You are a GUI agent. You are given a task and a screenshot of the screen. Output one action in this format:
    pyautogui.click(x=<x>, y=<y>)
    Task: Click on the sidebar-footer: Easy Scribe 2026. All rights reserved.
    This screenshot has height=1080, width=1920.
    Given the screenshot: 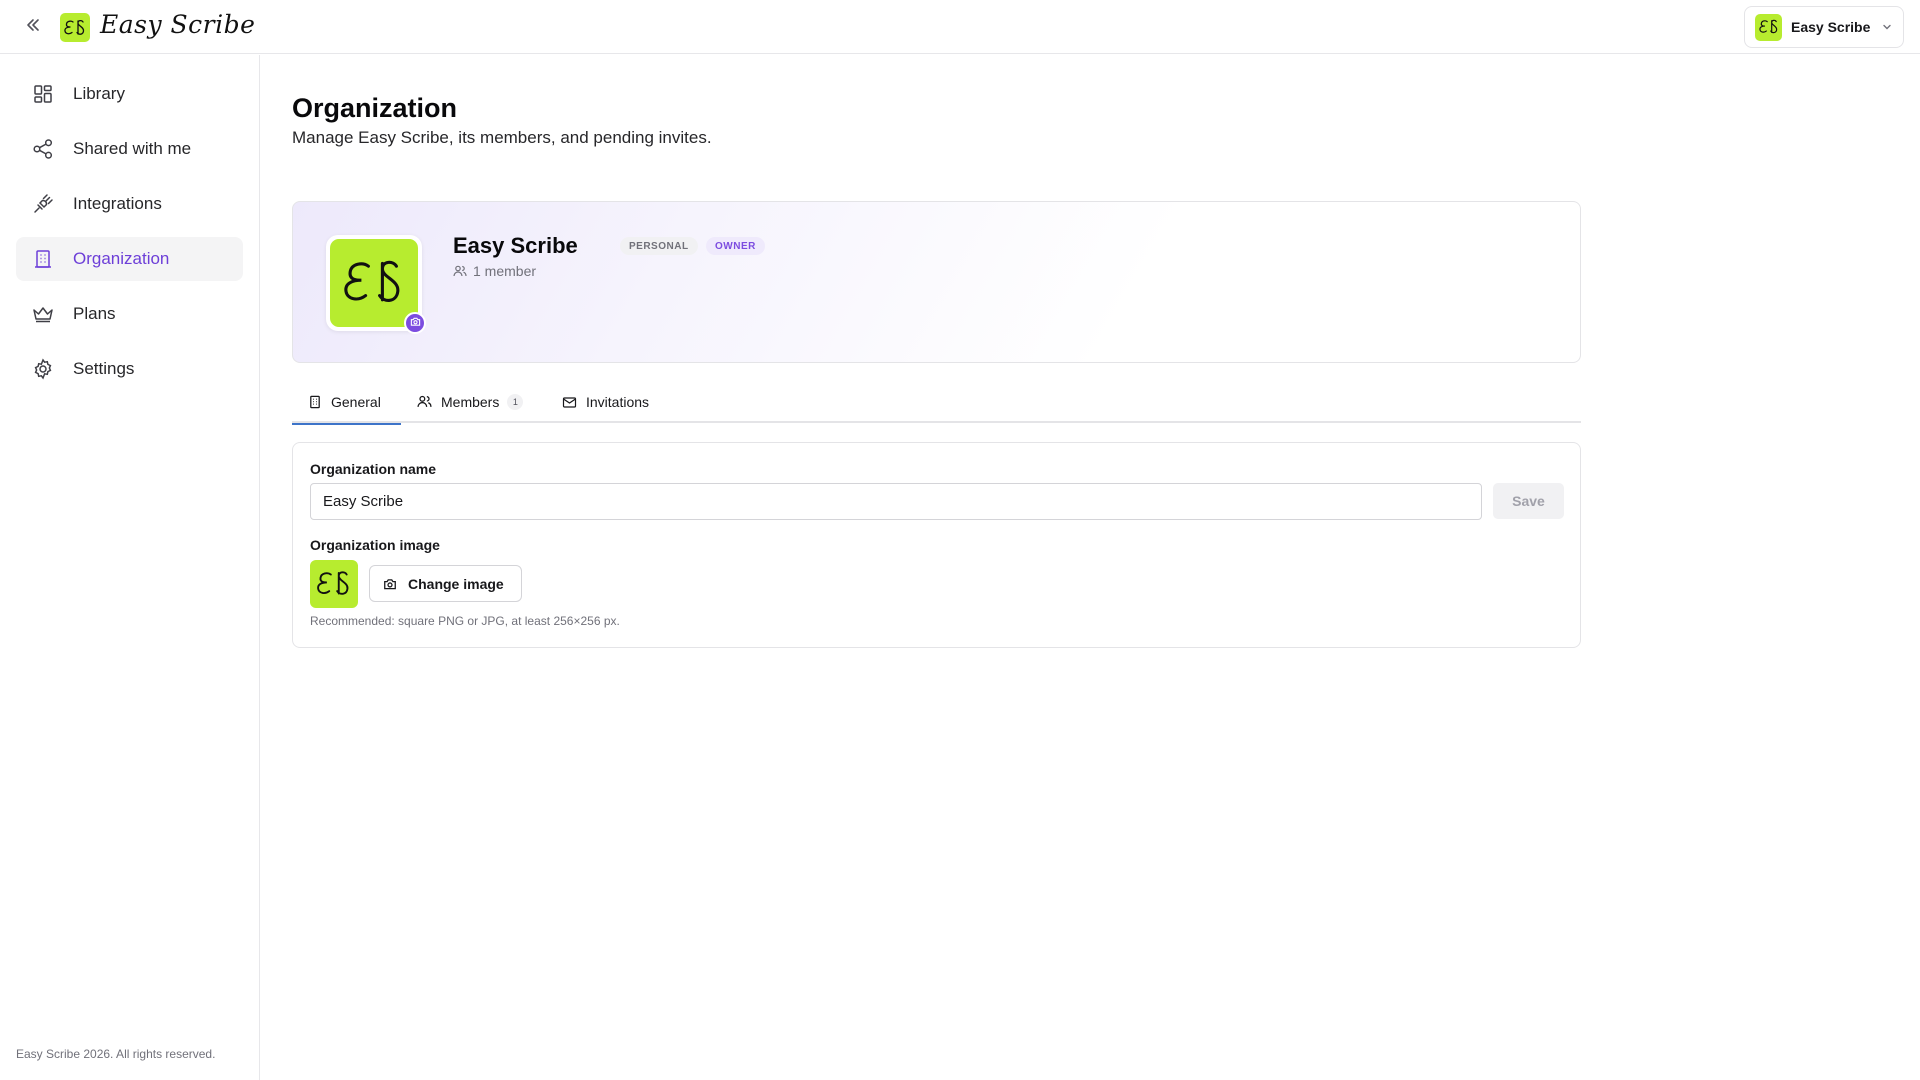 What is the action you would take?
    pyautogui.click(x=116, y=1054)
    